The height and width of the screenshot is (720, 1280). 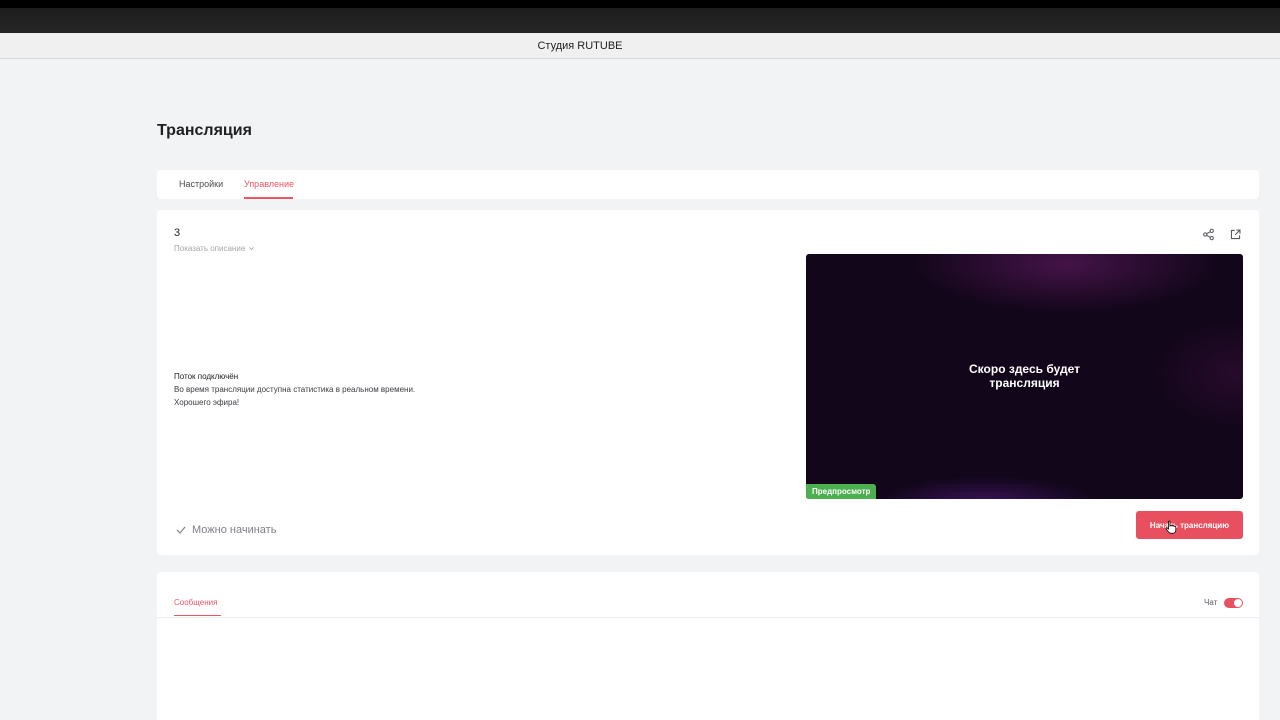 What do you see at coordinates (268, 198) in the screenshot?
I see `active-tab-indicator` at bounding box center [268, 198].